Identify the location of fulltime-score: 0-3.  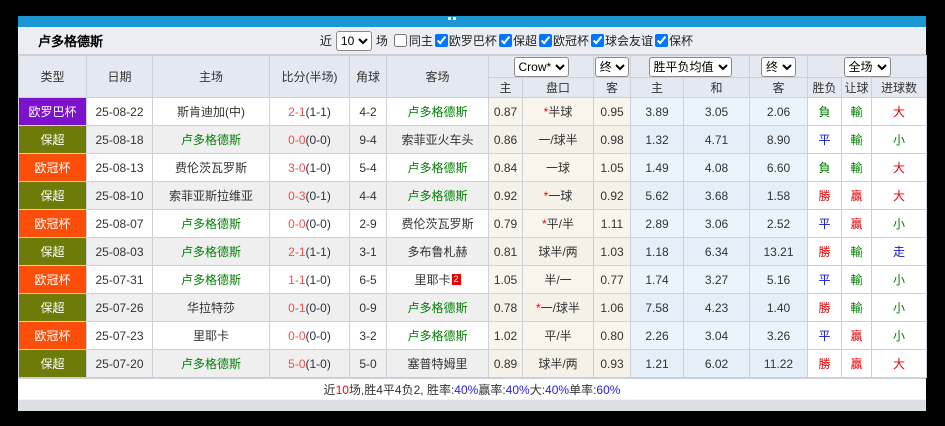
(297, 195).